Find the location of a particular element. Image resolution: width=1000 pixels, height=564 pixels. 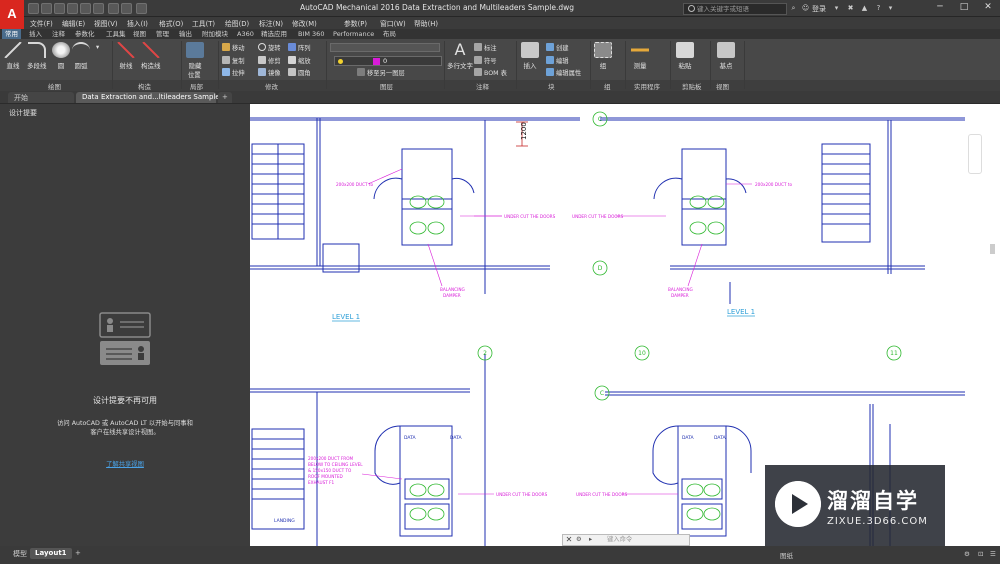

stretch-button: 拉伸 is located at coordinates (233, 72).